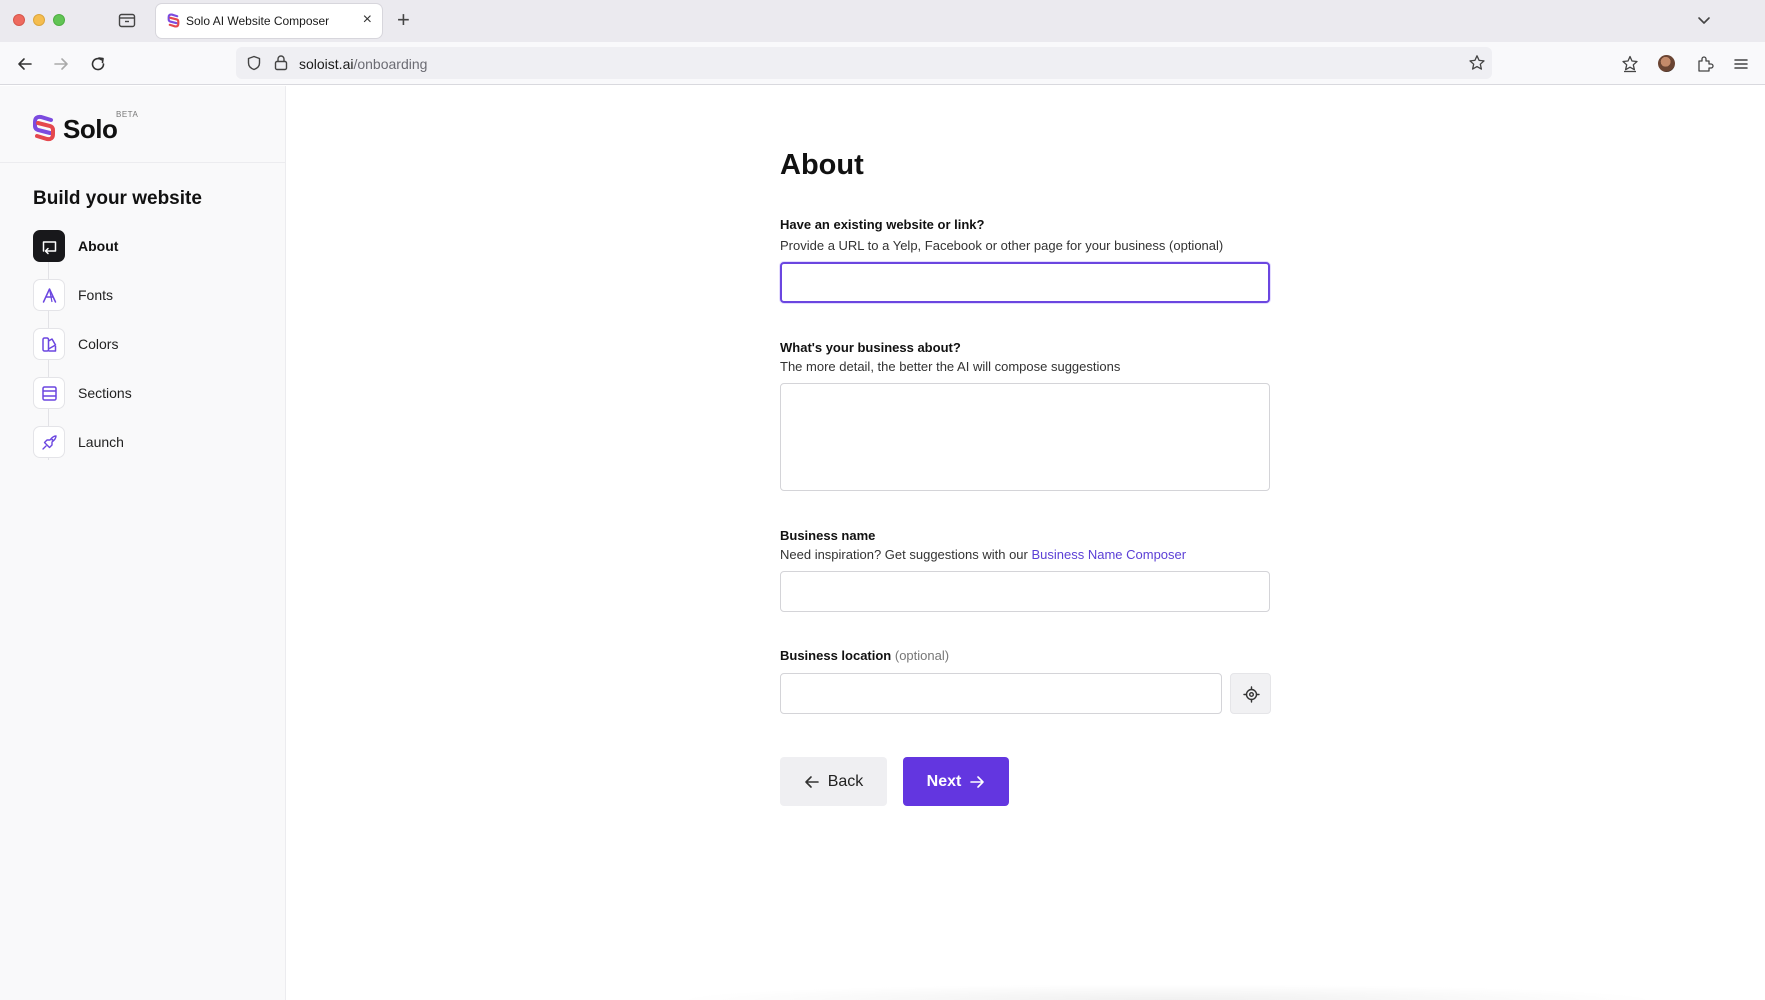  I want to click on website-label: Have an existing website or link?, so click(882, 224).